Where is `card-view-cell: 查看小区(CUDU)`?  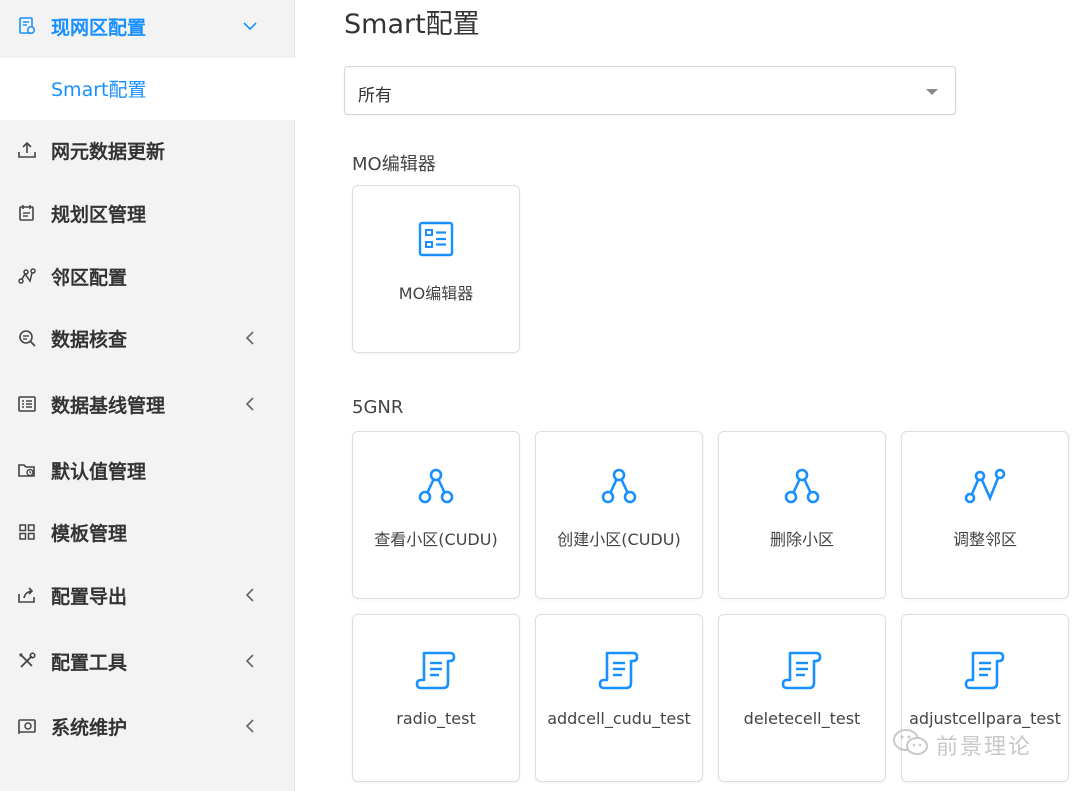 card-view-cell: 查看小区(CUDU) is located at coordinates (436, 515).